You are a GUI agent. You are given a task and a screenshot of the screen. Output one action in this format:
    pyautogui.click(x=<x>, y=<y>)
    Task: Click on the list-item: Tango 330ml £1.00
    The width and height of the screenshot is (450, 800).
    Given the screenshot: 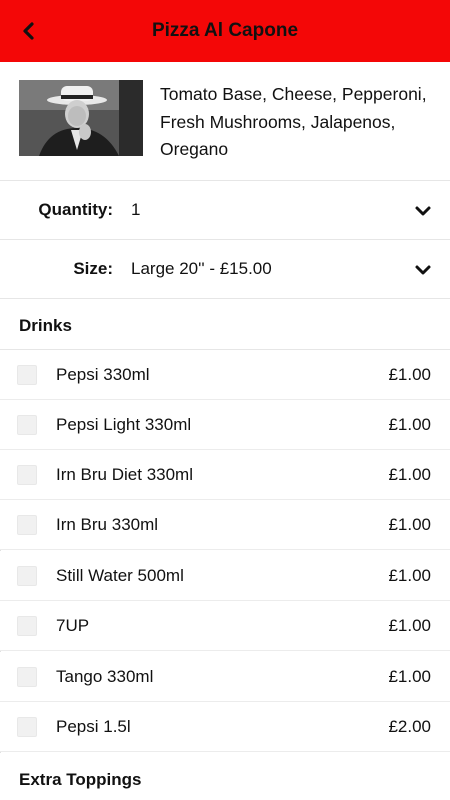 What is the action you would take?
    pyautogui.click(x=225, y=677)
    